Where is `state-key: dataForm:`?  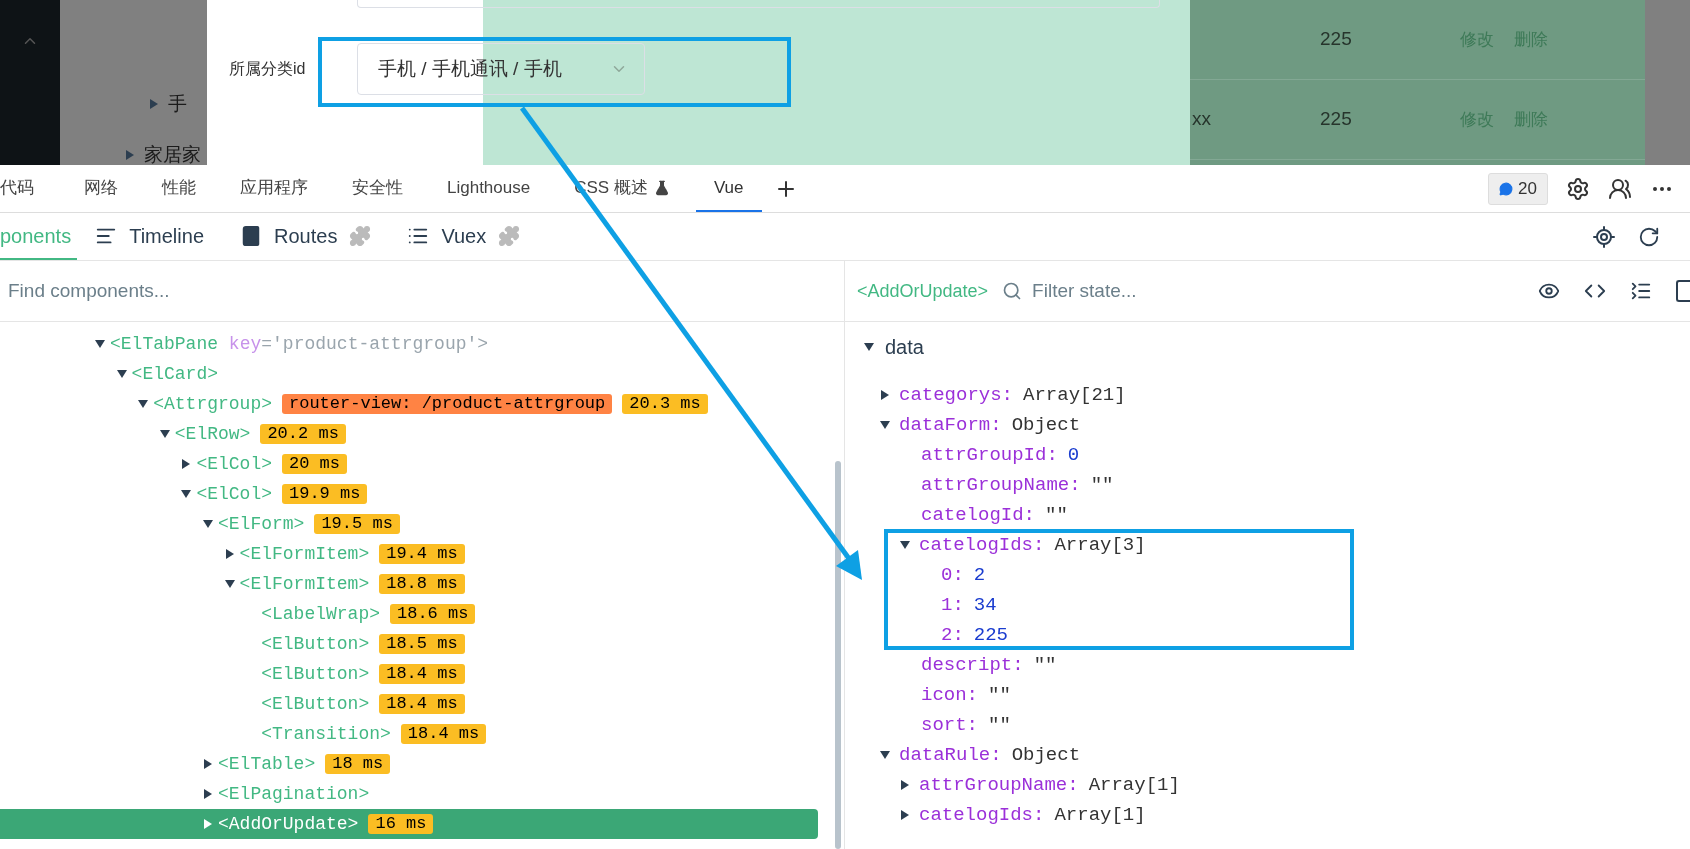 state-key: dataForm: is located at coordinates (950, 425).